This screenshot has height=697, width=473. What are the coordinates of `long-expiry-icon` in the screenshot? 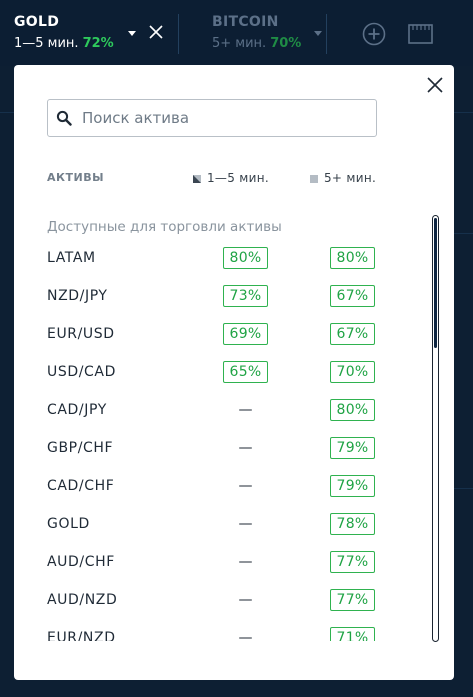 It's located at (314, 179).